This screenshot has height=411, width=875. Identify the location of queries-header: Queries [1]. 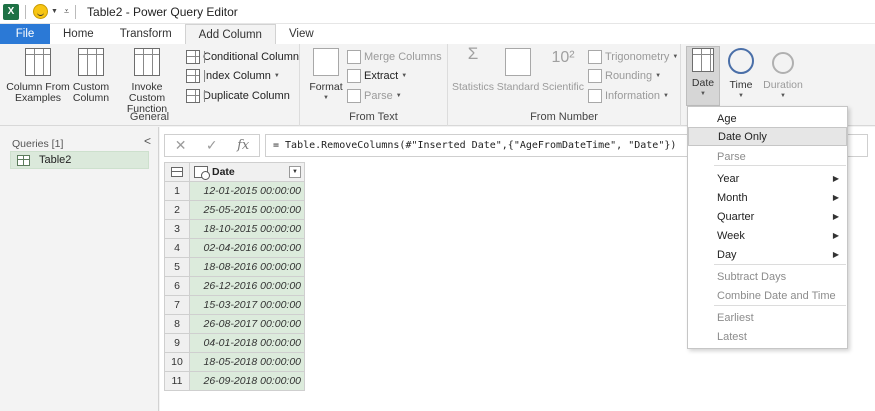
(37, 144).